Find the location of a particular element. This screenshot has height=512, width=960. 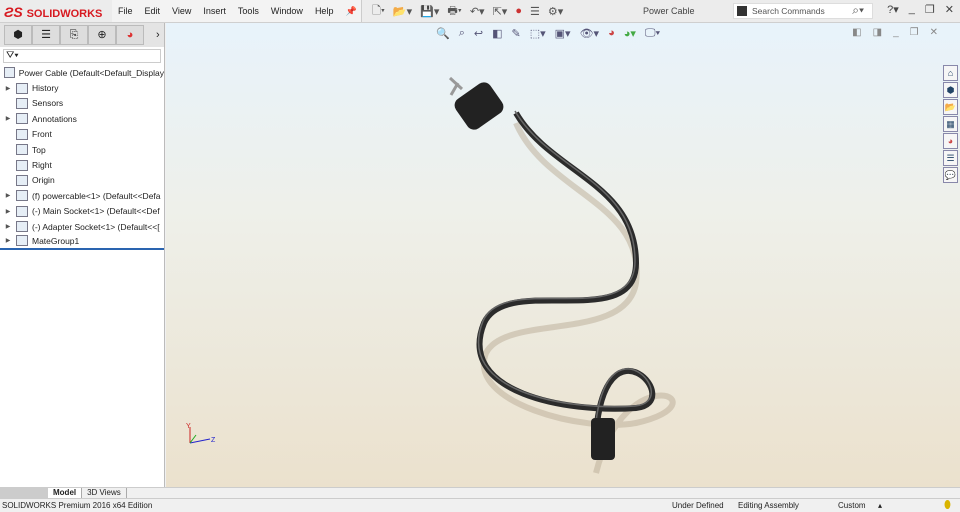

part-icon is located at coordinates (22, 227).